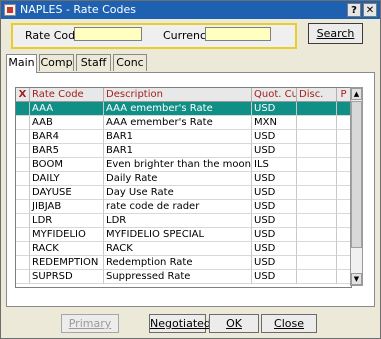 This screenshot has width=381, height=339. I want to click on description-cell: LDR, so click(178, 221).